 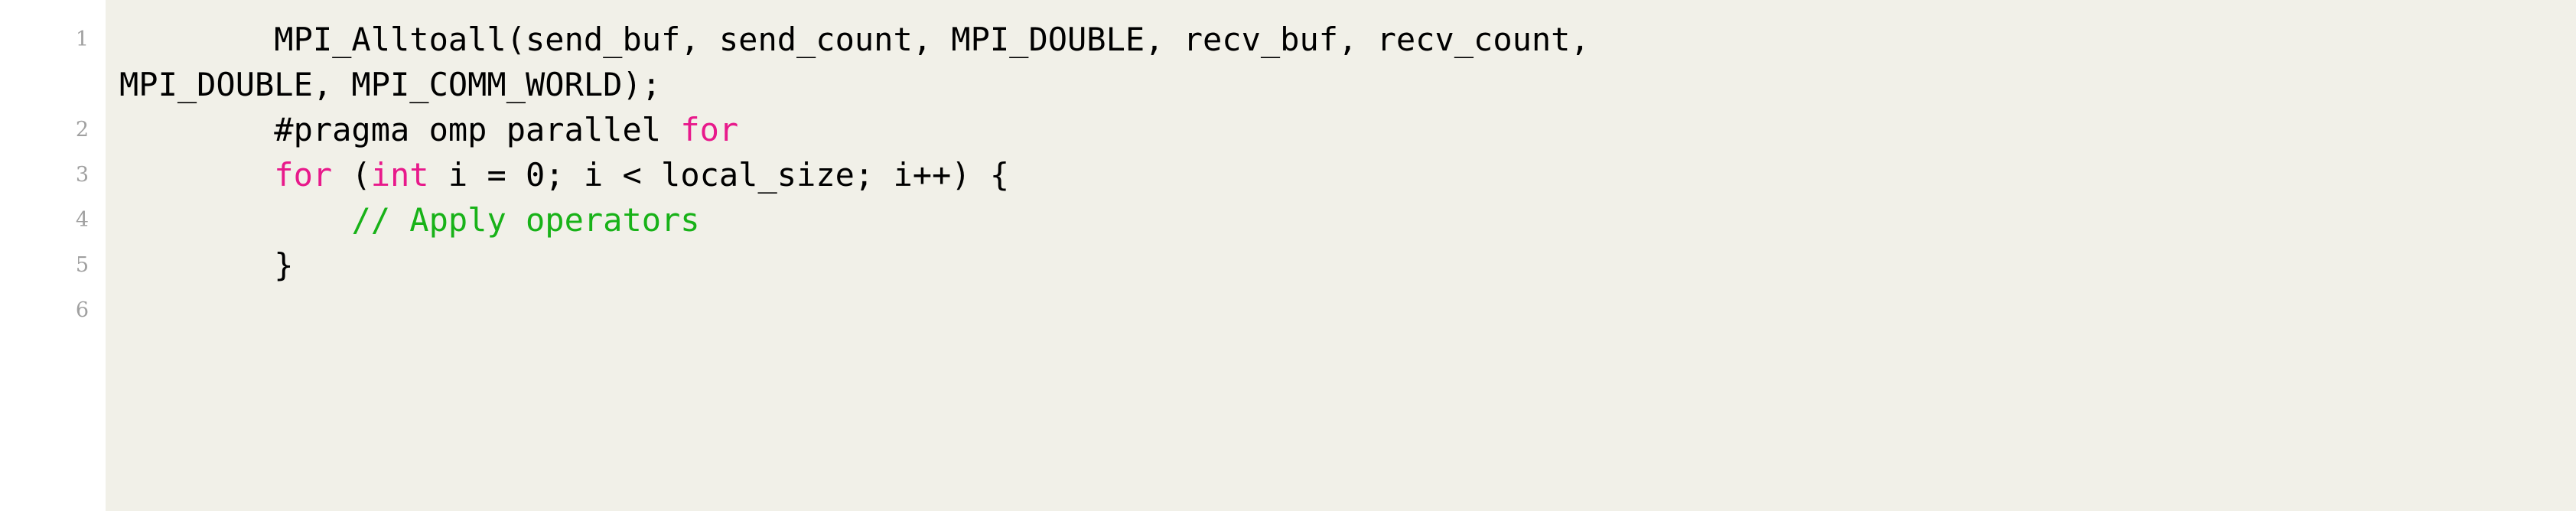 I want to click on line-number-row: 4, so click(x=53, y=219).